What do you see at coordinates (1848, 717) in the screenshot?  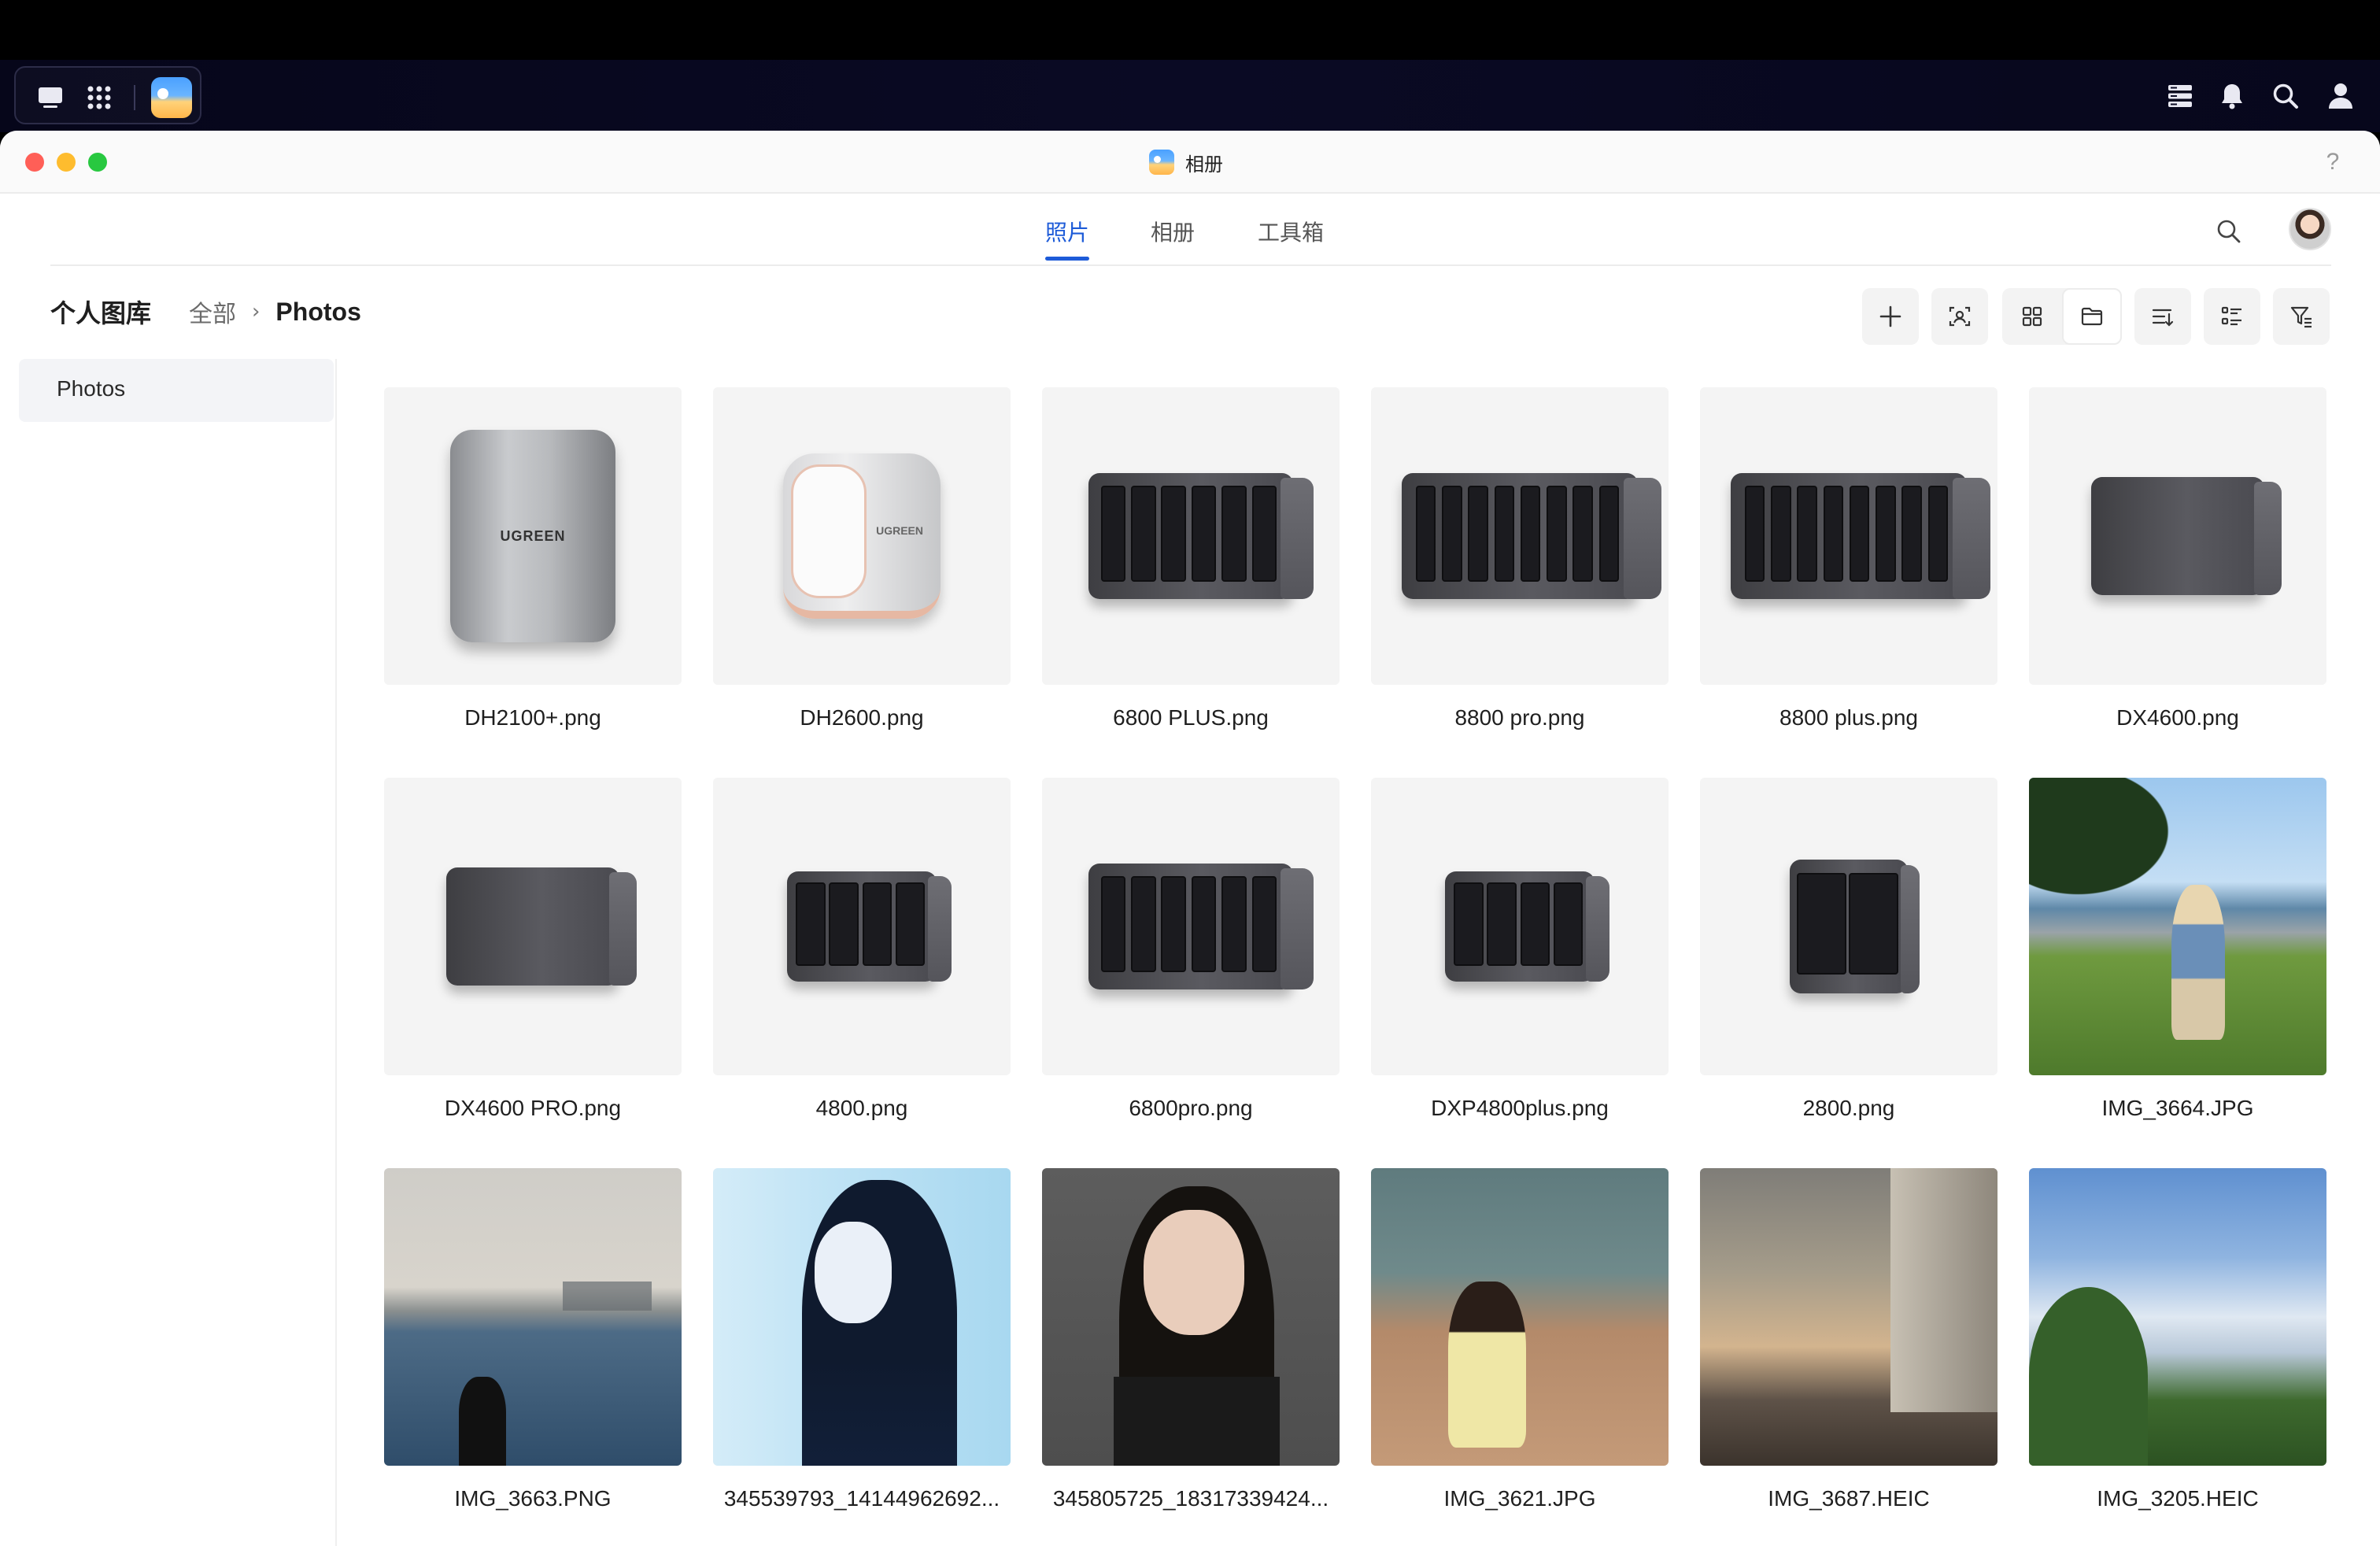 I see `photo-filename: 8800 plus.png` at bounding box center [1848, 717].